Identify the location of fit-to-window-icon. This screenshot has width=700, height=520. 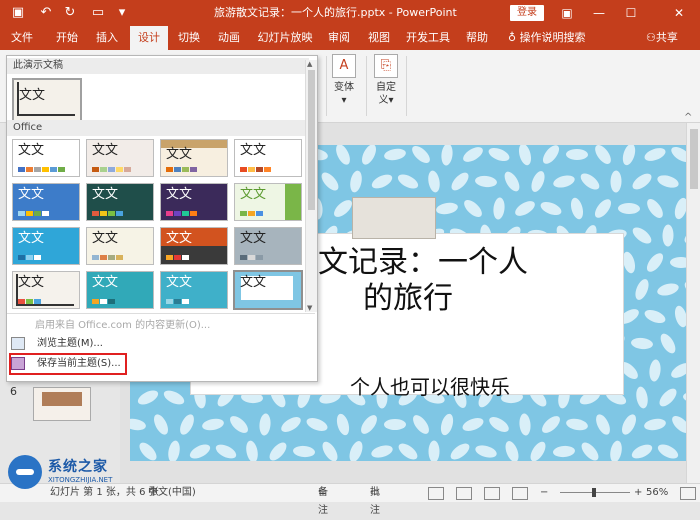
(688, 493).